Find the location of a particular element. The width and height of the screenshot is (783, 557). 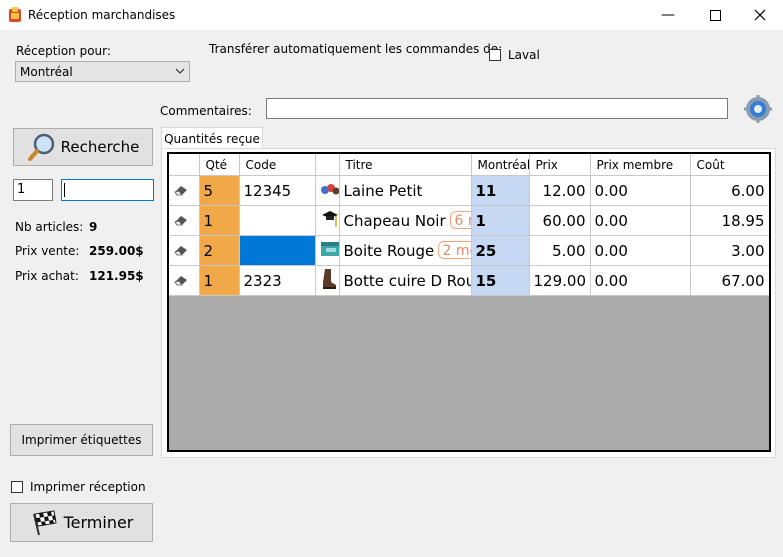

table-row: 1 Chapeau Noir6 r 1 60.00 0.00 18.95 is located at coordinates (469, 220).